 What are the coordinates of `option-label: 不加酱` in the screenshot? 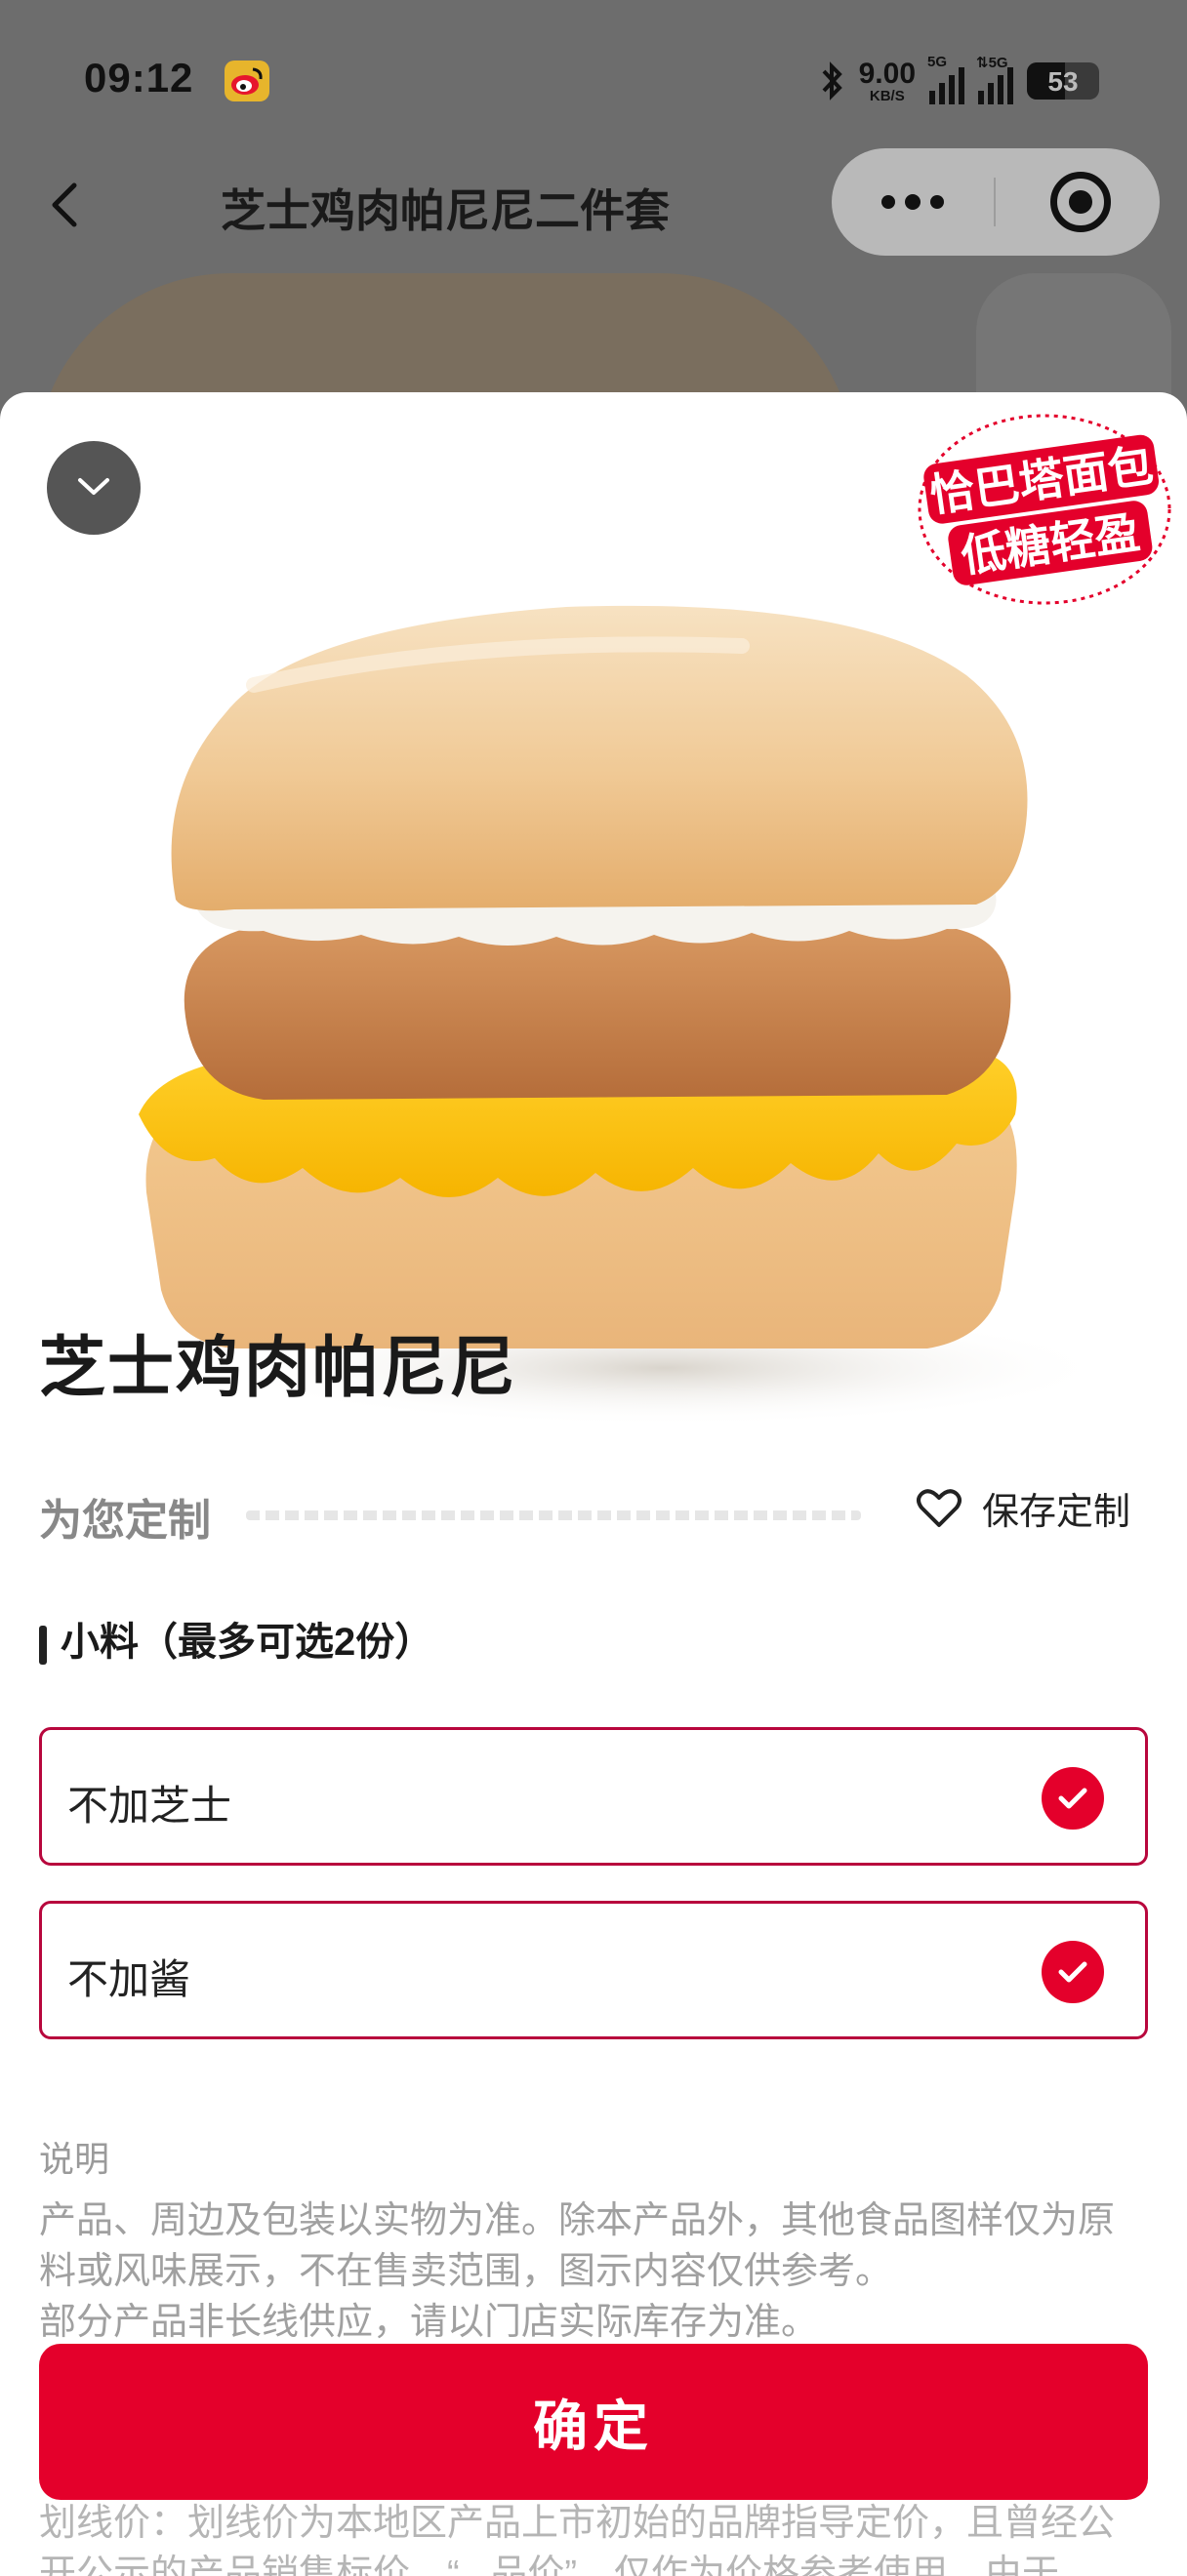 It's located at (129, 1979).